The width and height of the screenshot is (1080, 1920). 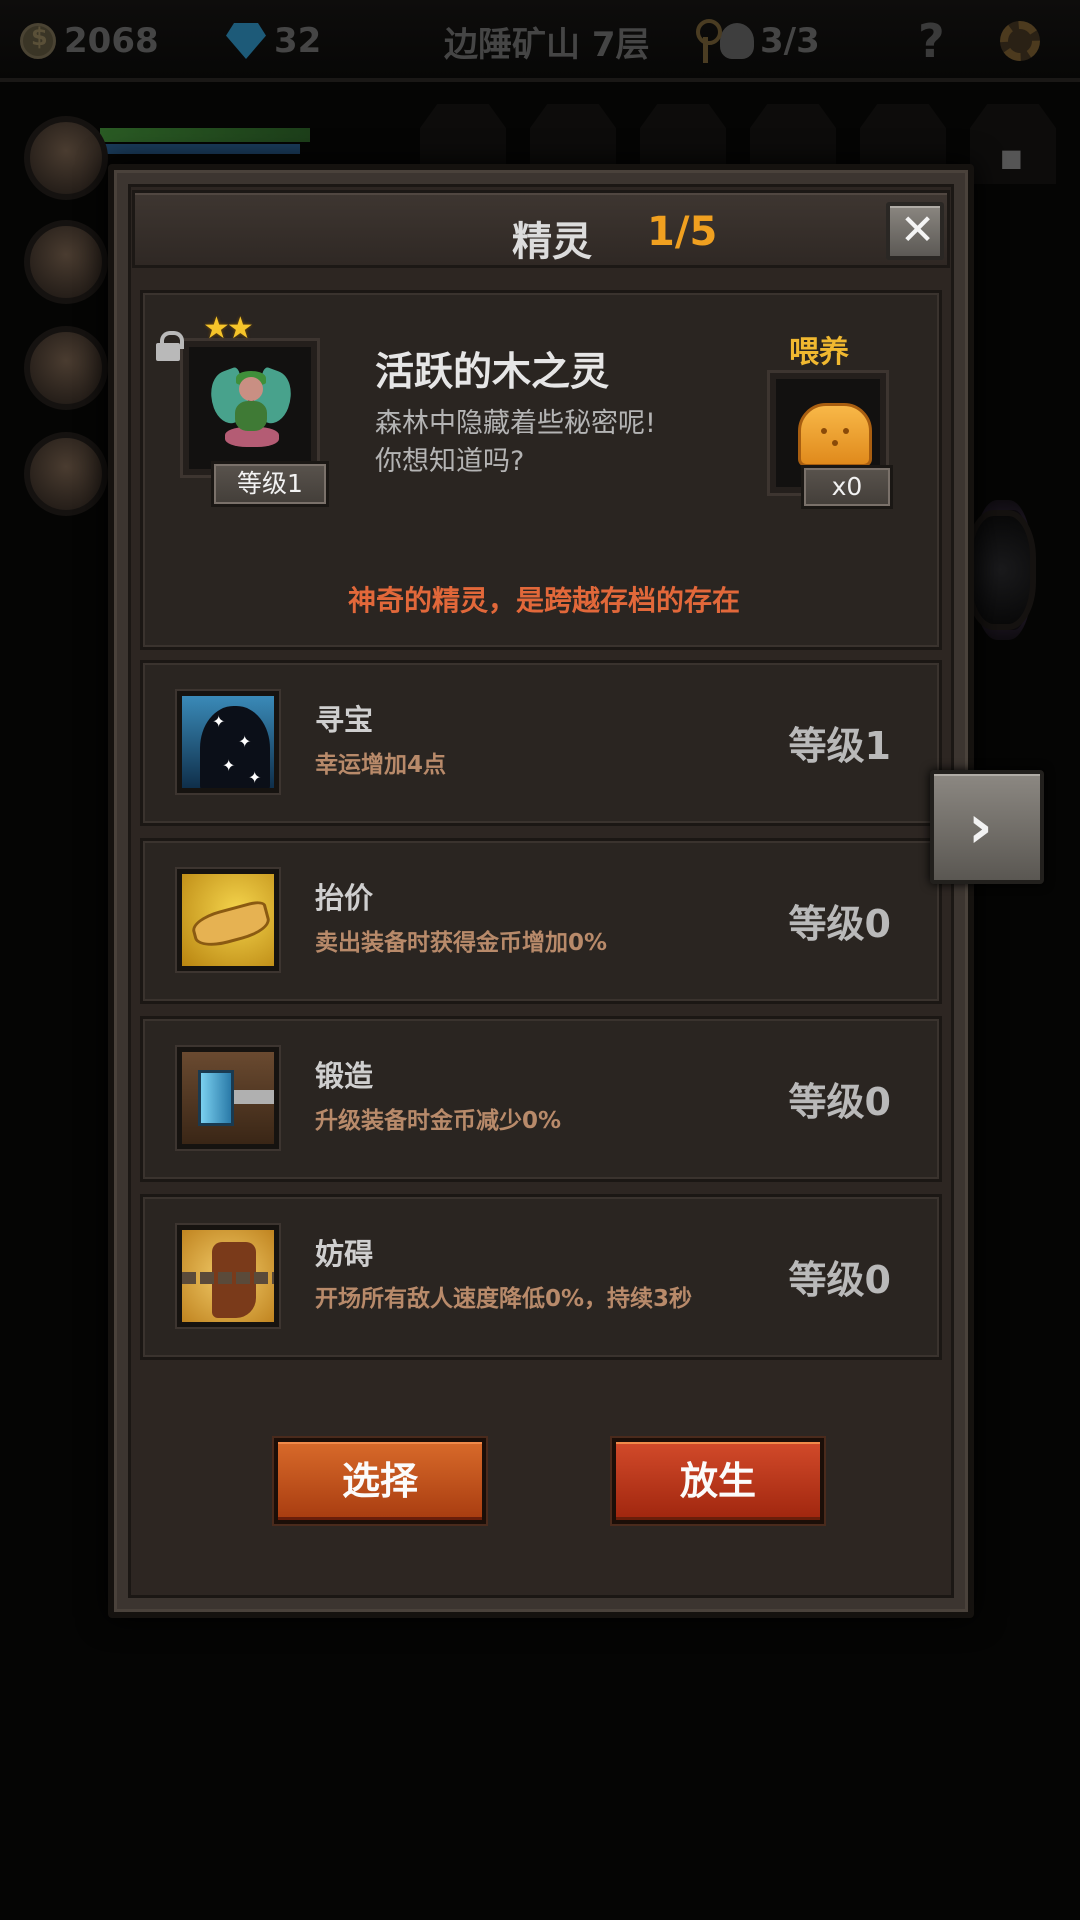 I want to click on bg-mana-bar, so click(x=200, y=149).